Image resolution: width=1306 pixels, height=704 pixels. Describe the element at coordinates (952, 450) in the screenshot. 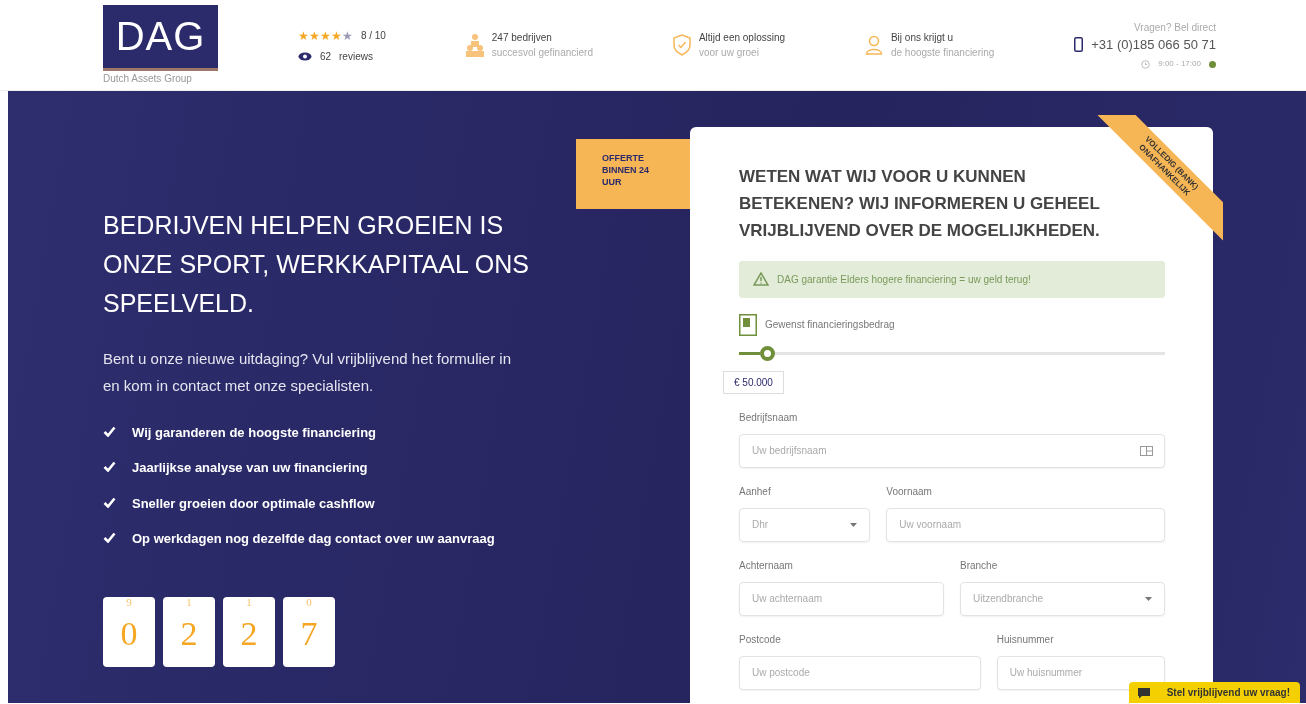

I see `input-field: Uw bedrijfsnaam` at that location.